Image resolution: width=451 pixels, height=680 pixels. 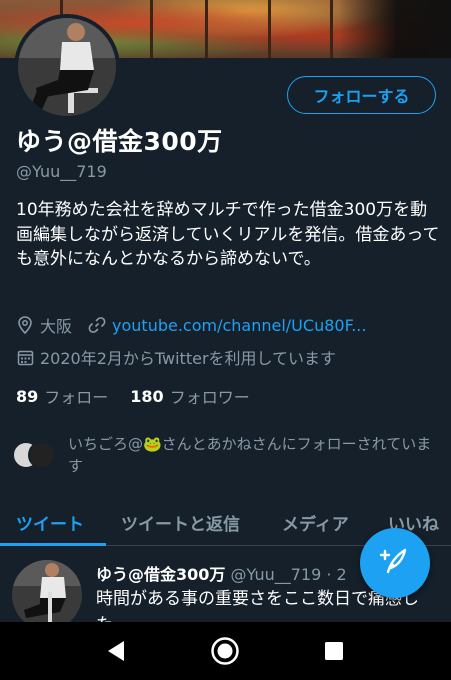 What do you see at coordinates (67, 67) in the screenshot?
I see `profile-avatar` at bounding box center [67, 67].